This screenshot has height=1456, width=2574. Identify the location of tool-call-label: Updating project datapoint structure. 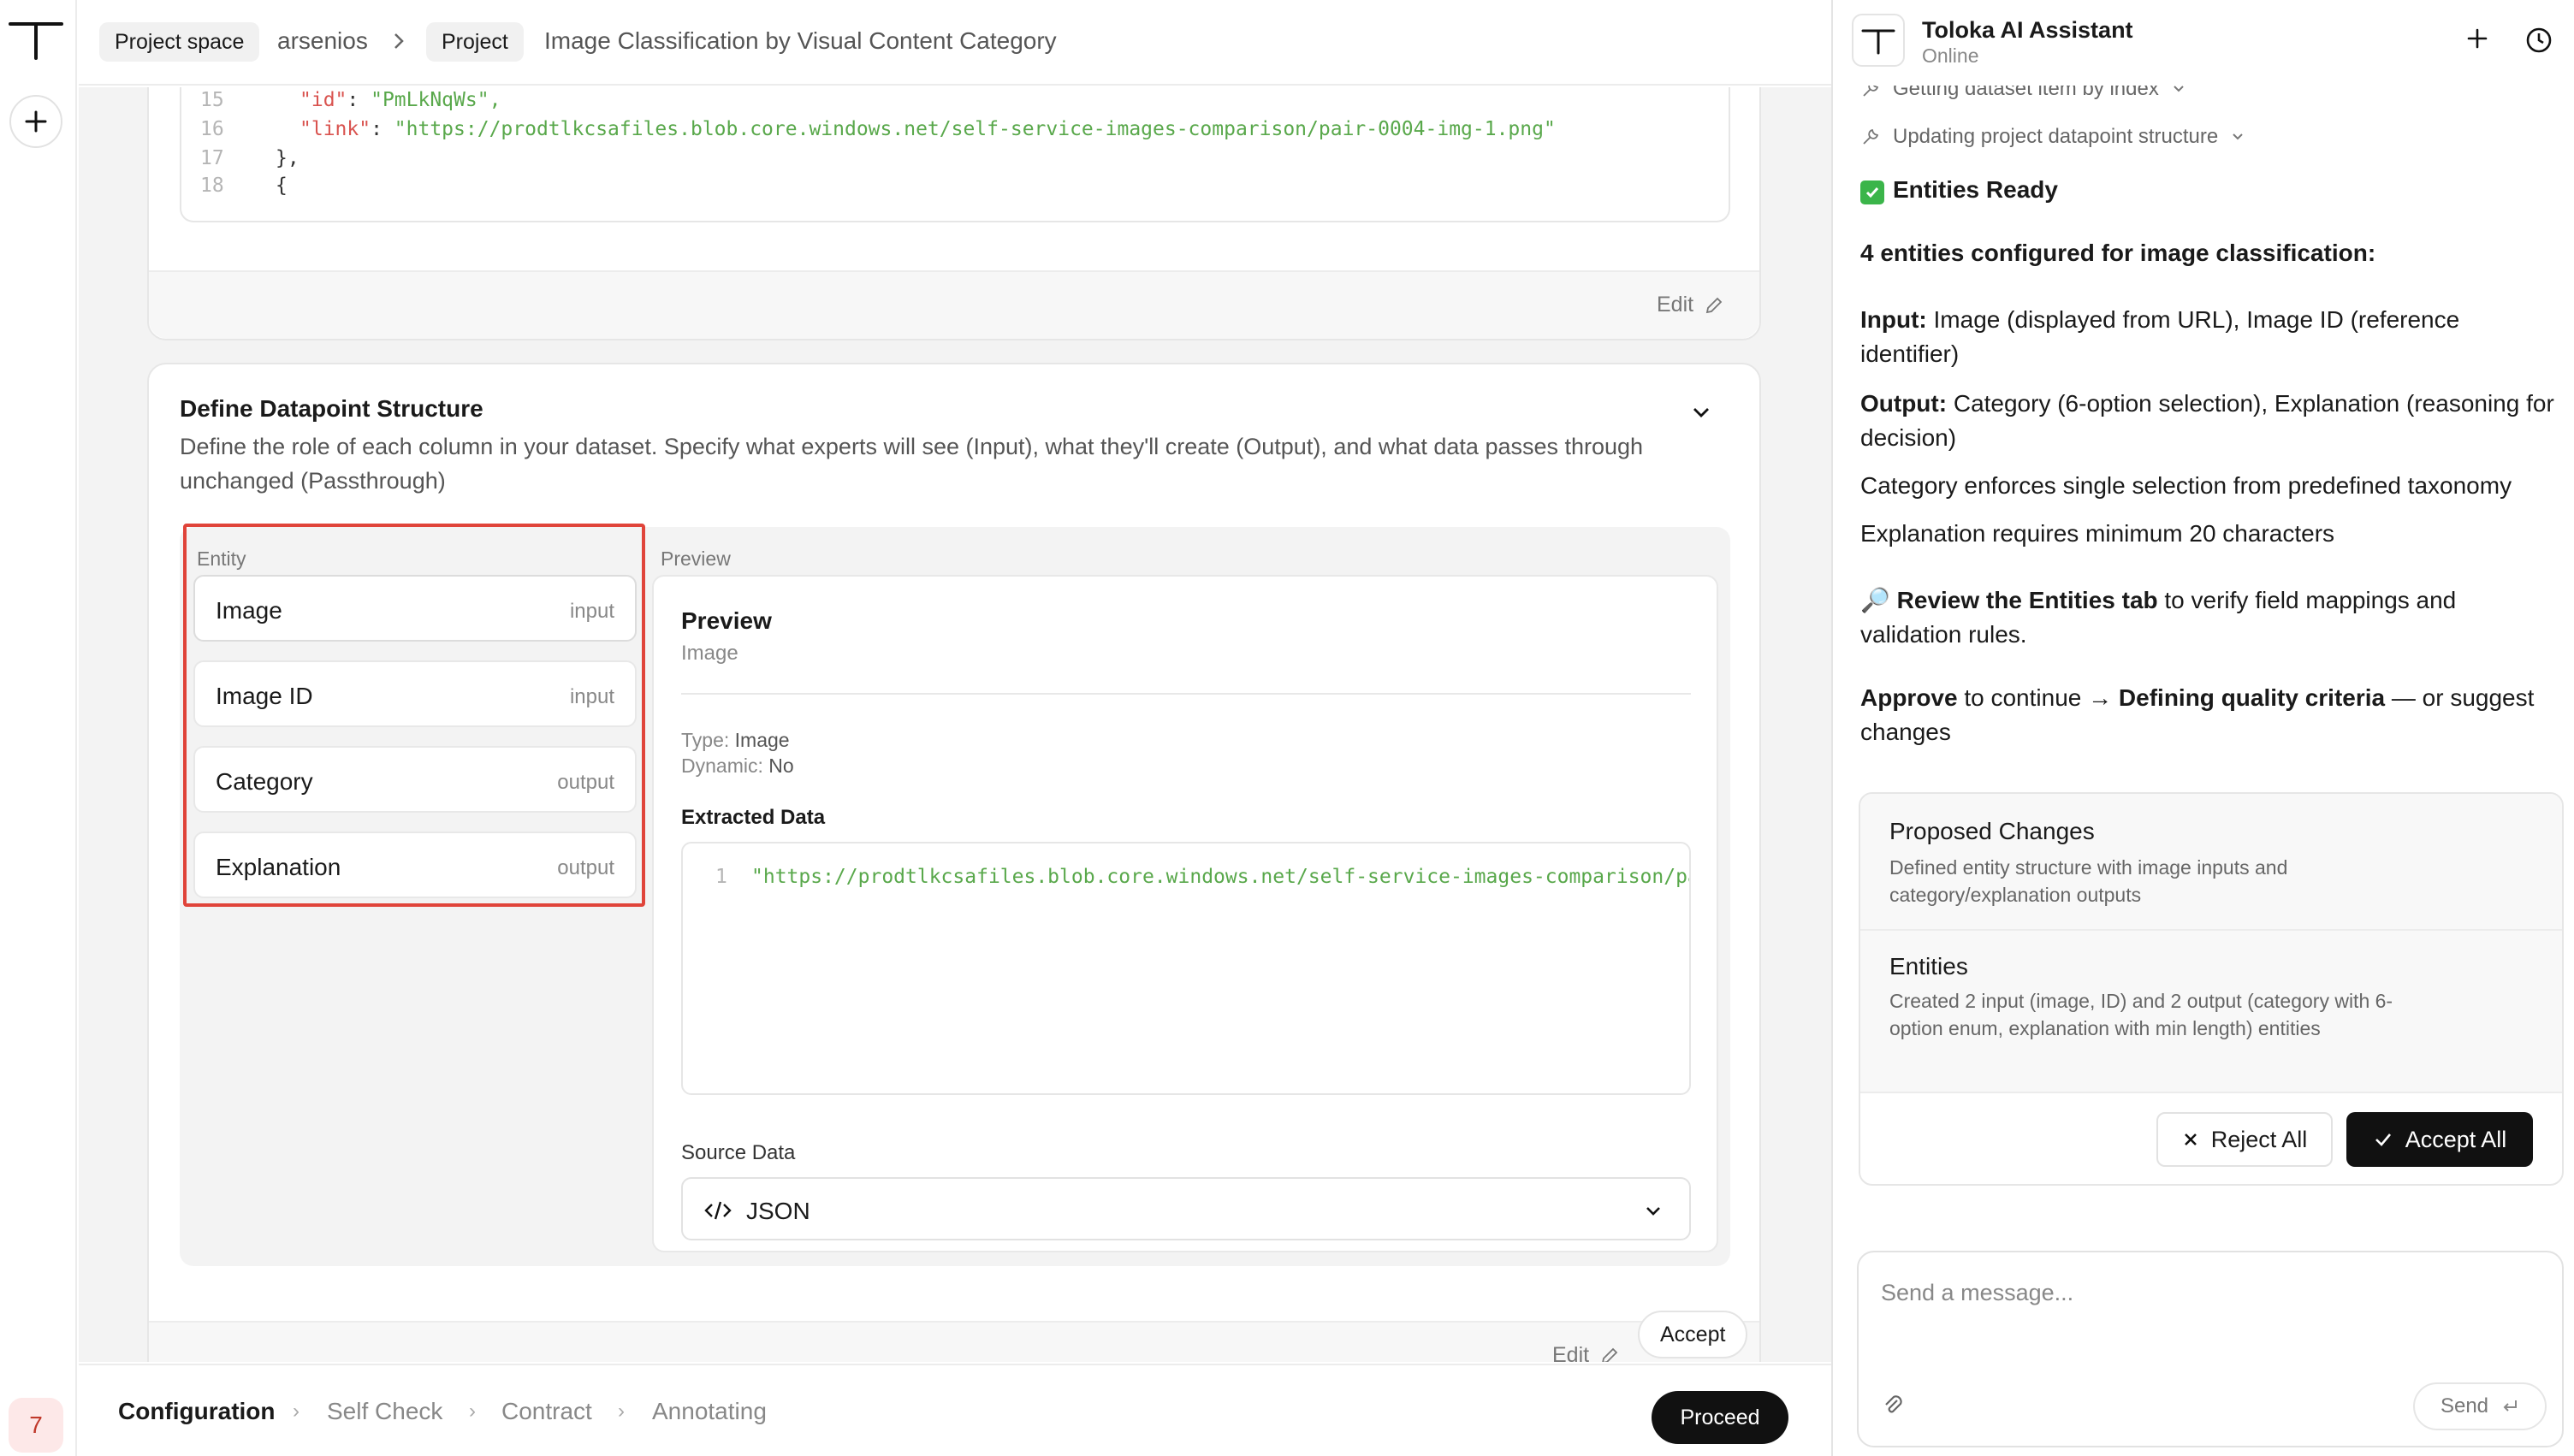
(2056, 136).